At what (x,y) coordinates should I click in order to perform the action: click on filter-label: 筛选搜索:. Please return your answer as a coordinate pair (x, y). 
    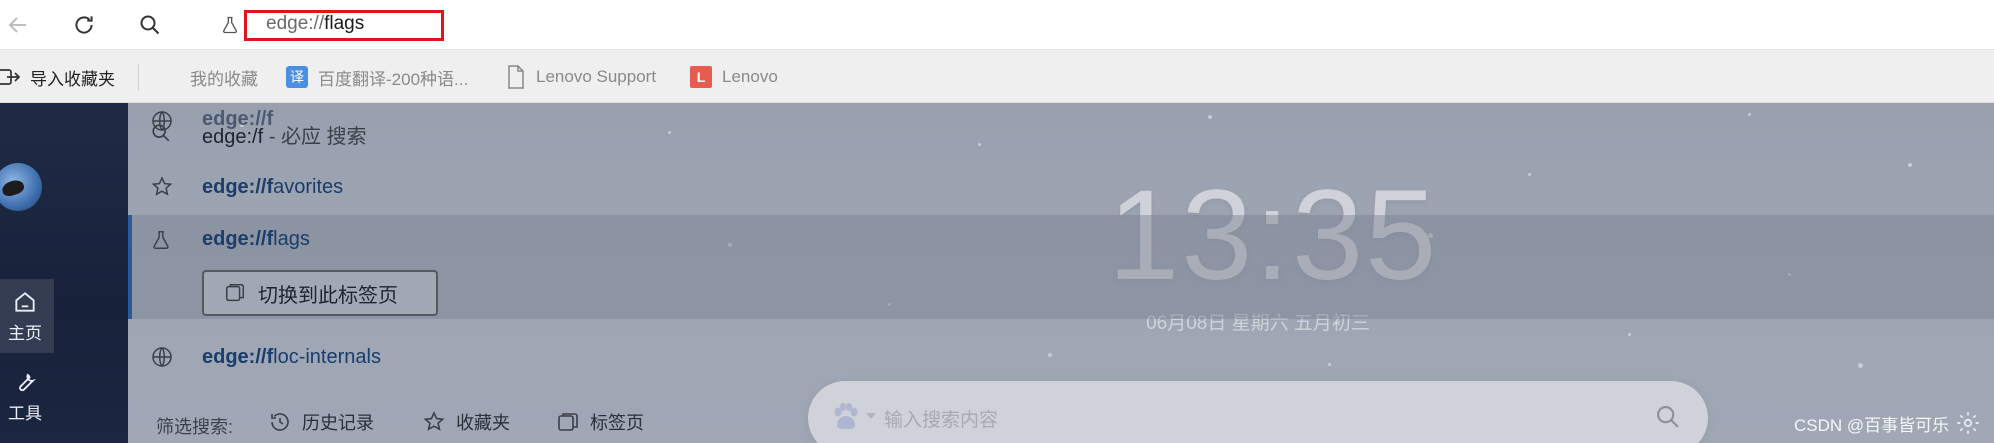
    Looking at the image, I should click on (195, 427).